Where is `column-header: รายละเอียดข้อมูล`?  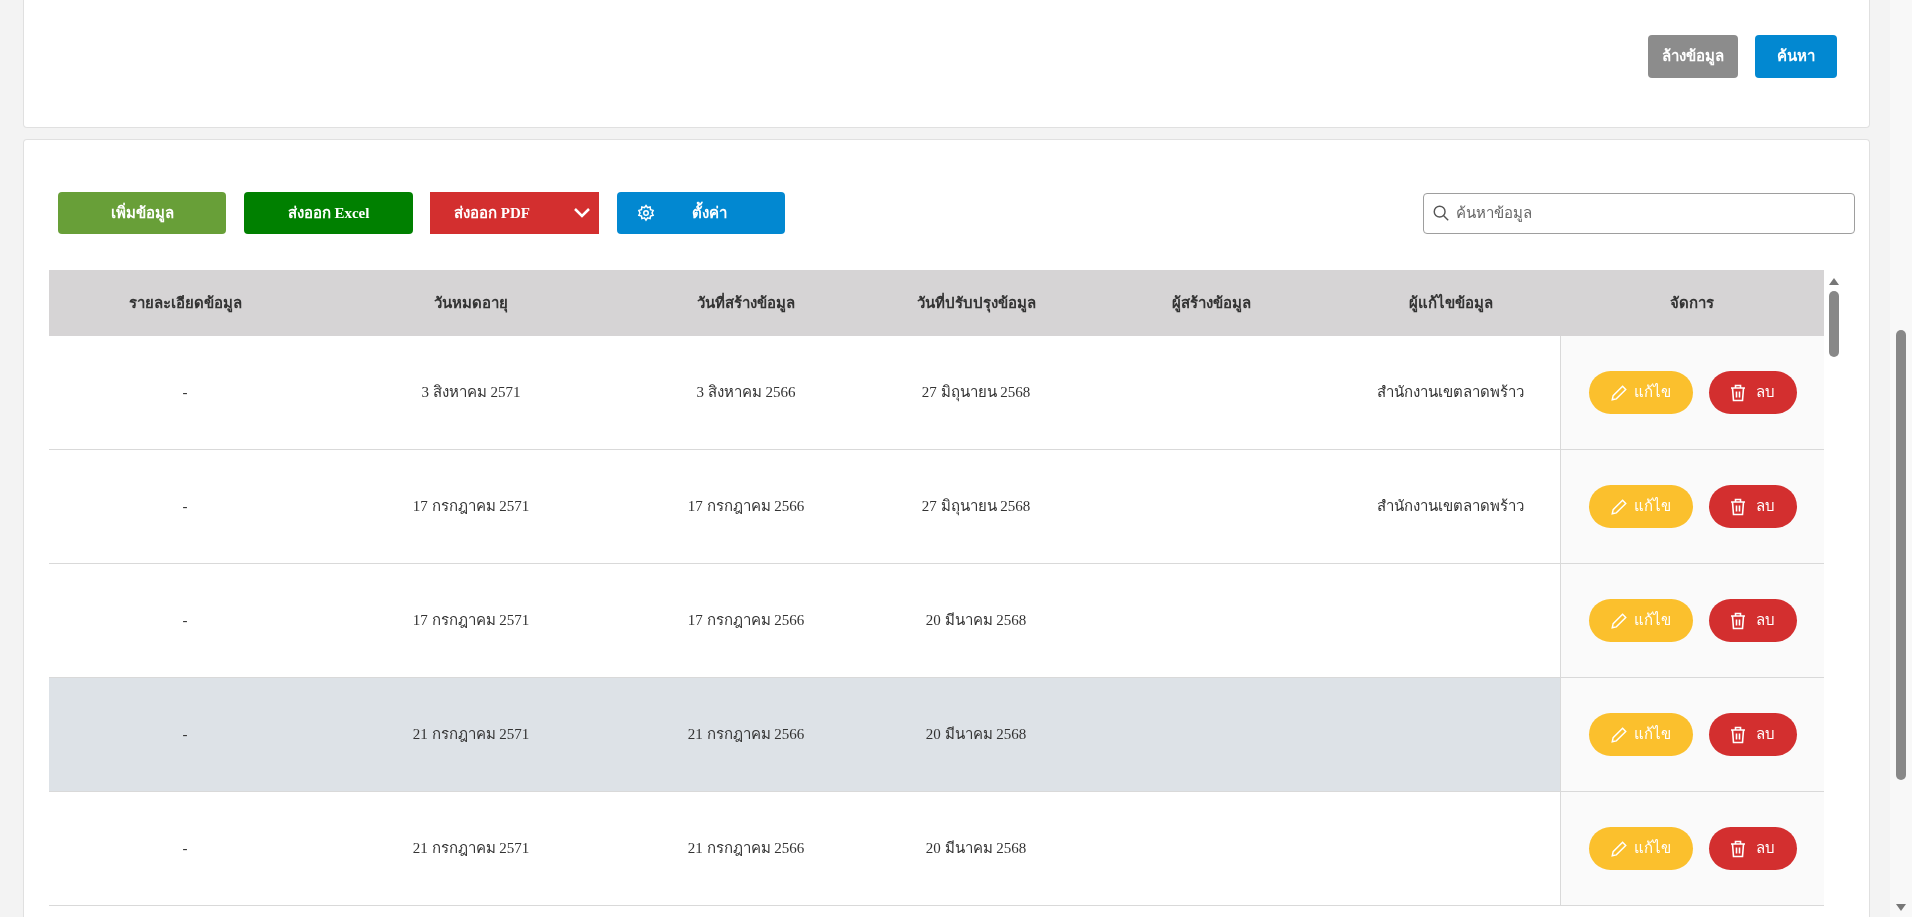 column-header: รายละเอียดข้อมูล is located at coordinates (185, 303).